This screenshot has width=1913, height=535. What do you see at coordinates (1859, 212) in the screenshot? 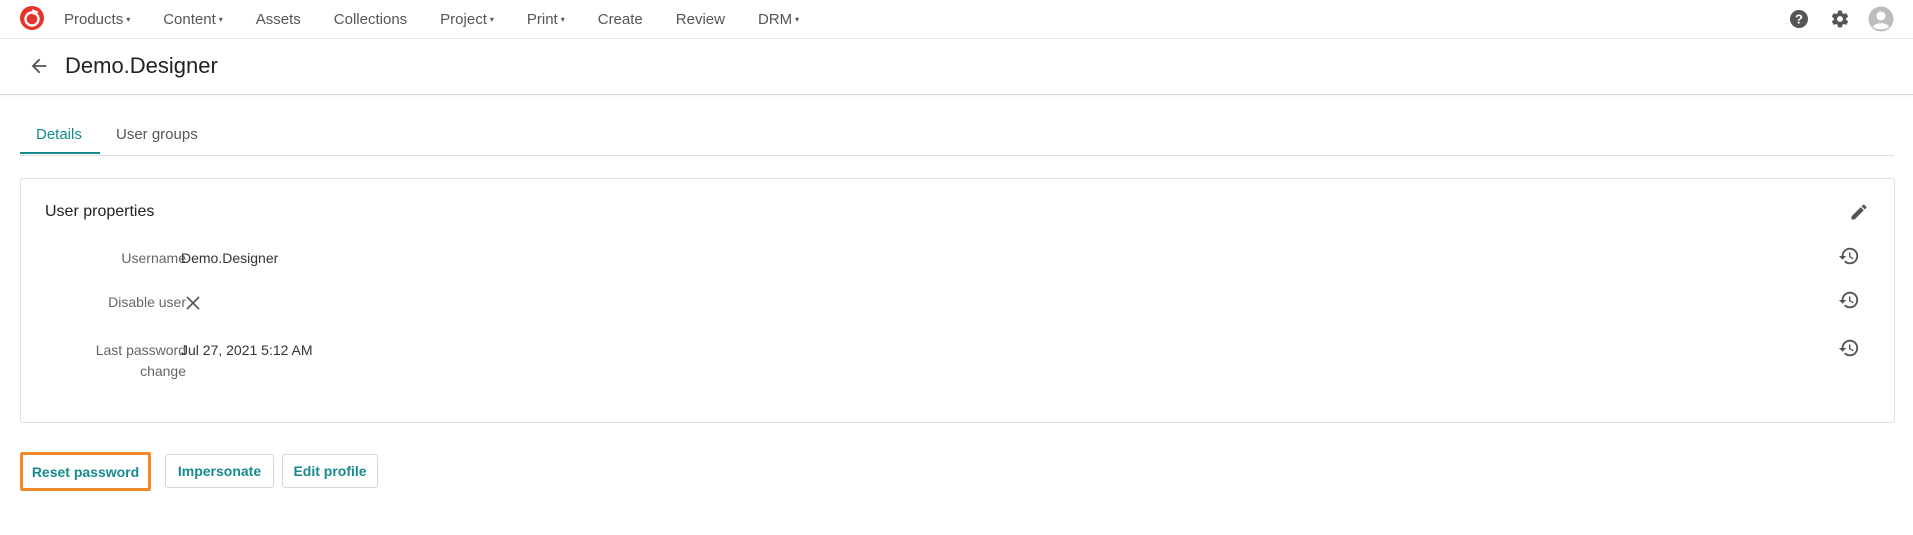
I see `edit-pencil-icon` at bounding box center [1859, 212].